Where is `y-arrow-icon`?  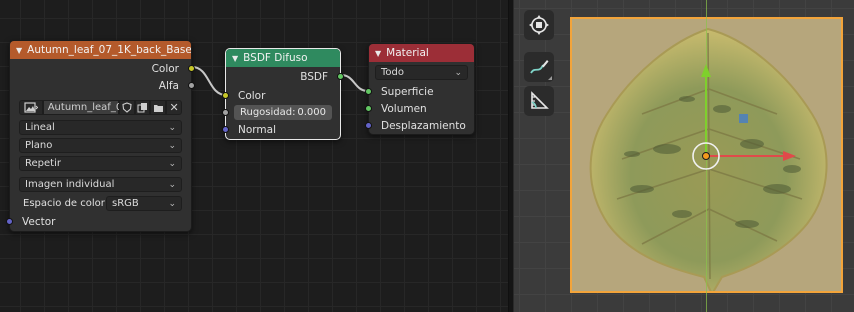
y-arrow-icon is located at coordinates (706, 70).